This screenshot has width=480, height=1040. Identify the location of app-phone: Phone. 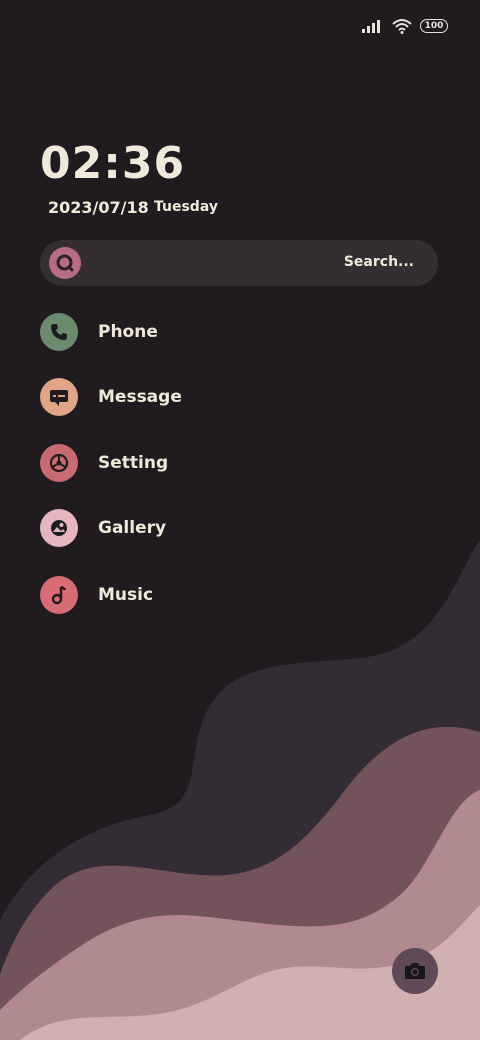
(99, 332).